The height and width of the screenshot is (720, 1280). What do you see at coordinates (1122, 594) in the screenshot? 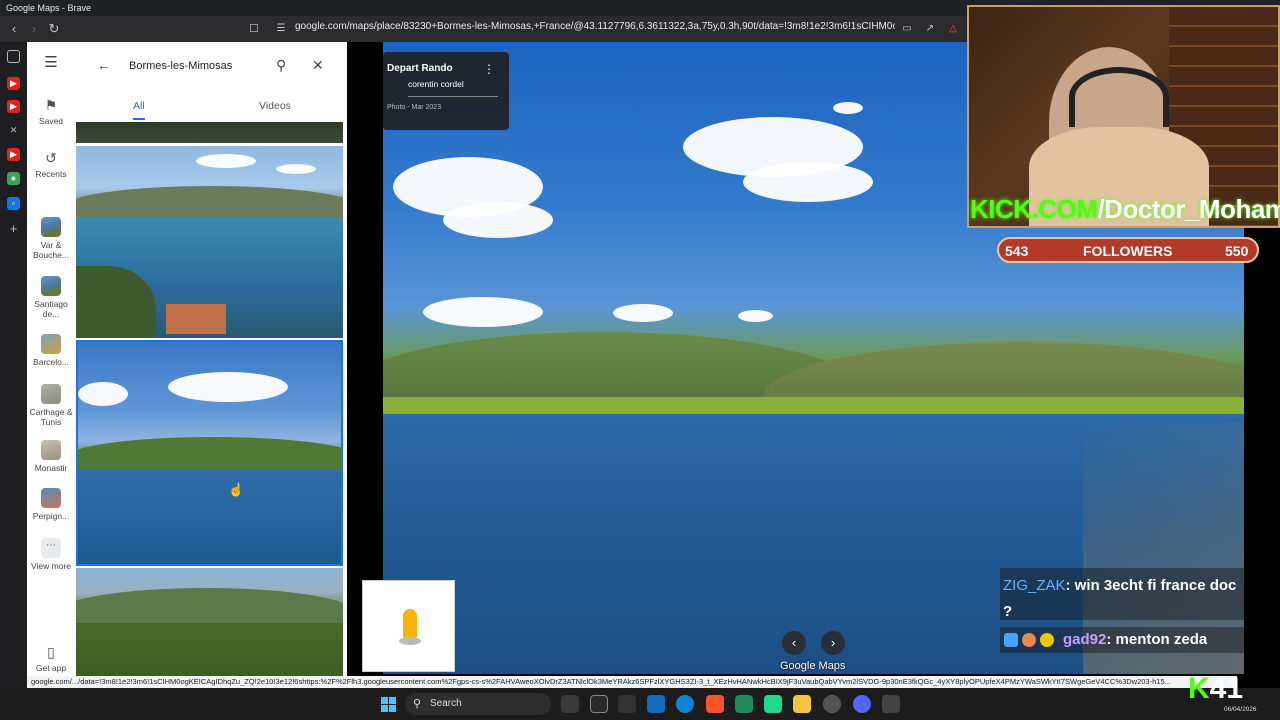
I see `chat-message: ZIG_ZAK: win 3echt fi france doc ?` at bounding box center [1122, 594].